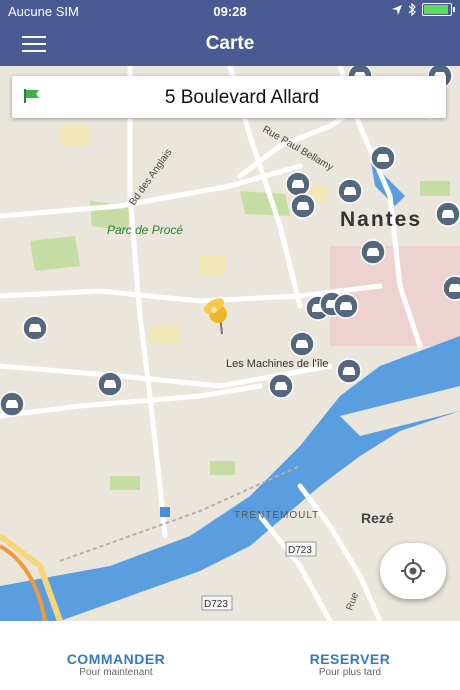  I want to click on clock: 09:28, so click(230, 11).